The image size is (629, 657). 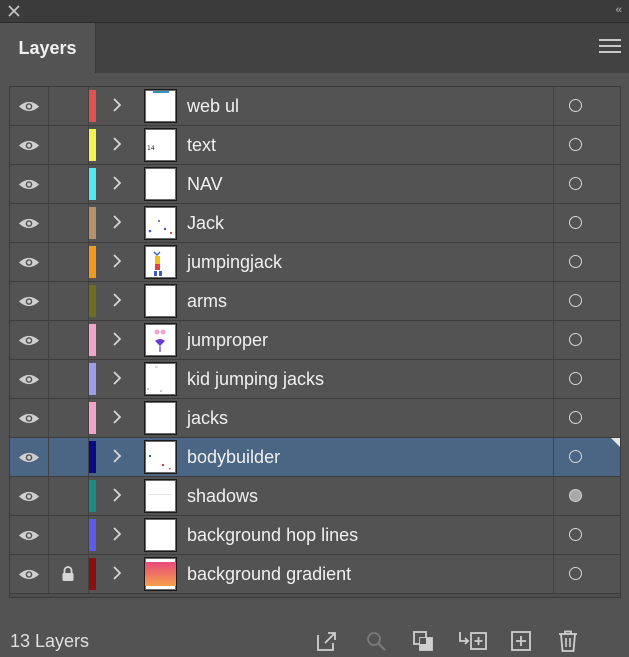 I want to click on new-sublayer-icon, so click(x=473, y=641).